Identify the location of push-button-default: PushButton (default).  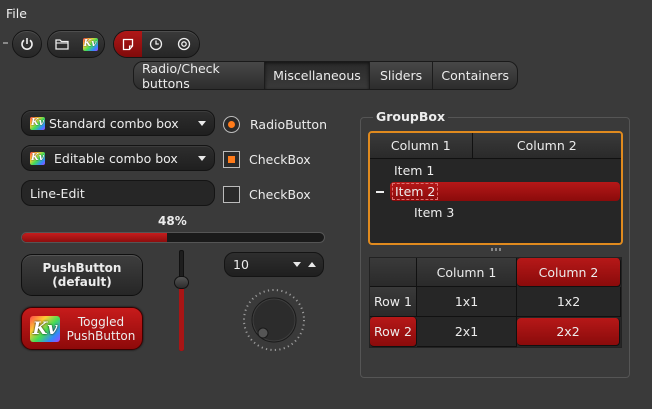
(82, 275).